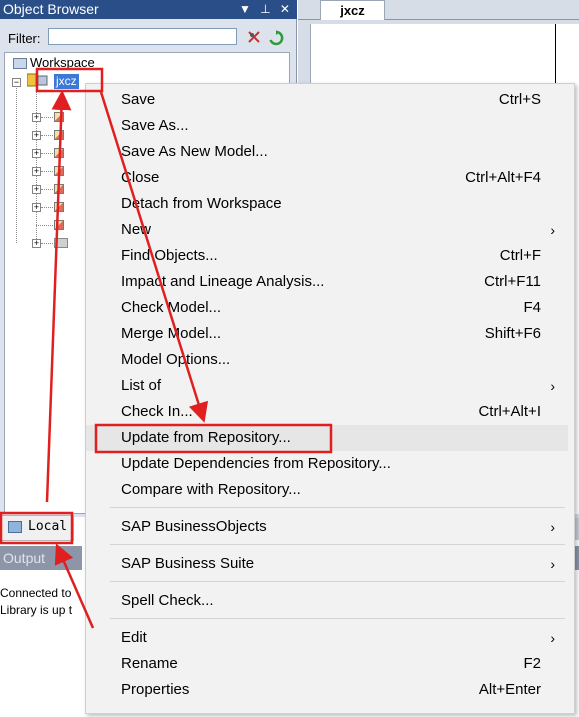  Describe the element at coordinates (24, 558) in the screenshot. I see `output-title: Output` at that location.